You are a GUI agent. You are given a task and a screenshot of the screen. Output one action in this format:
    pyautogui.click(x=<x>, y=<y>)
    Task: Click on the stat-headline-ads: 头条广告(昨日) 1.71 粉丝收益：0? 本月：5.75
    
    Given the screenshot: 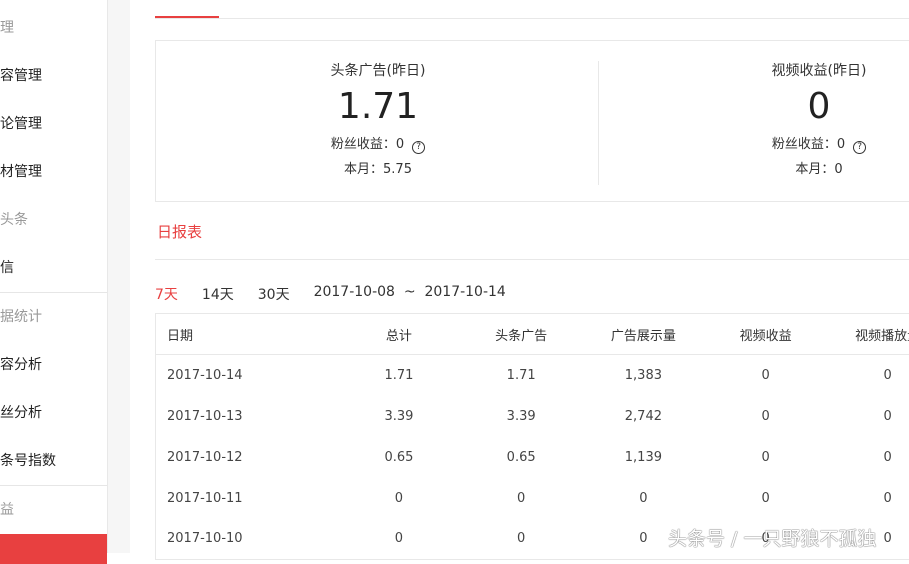 What is the action you would take?
    pyautogui.click(x=378, y=109)
    